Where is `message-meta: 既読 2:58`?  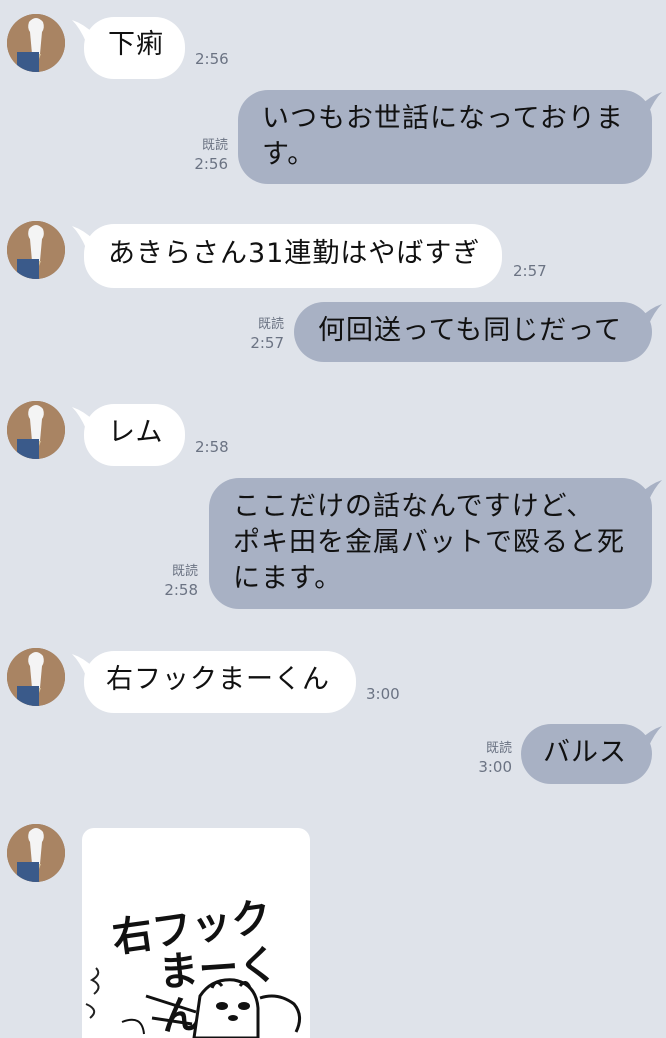 message-meta: 既読 2:58 is located at coordinates (174, 581).